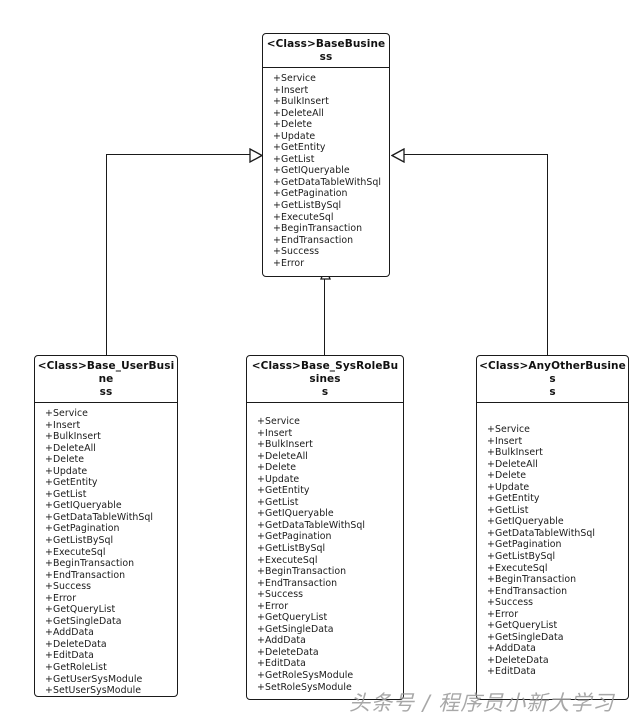 This screenshot has height=725, width=640. Describe the element at coordinates (106, 379) in the screenshot. I see `class-title-base-user-business: <Class>Base_UserBusine ss` at that location.